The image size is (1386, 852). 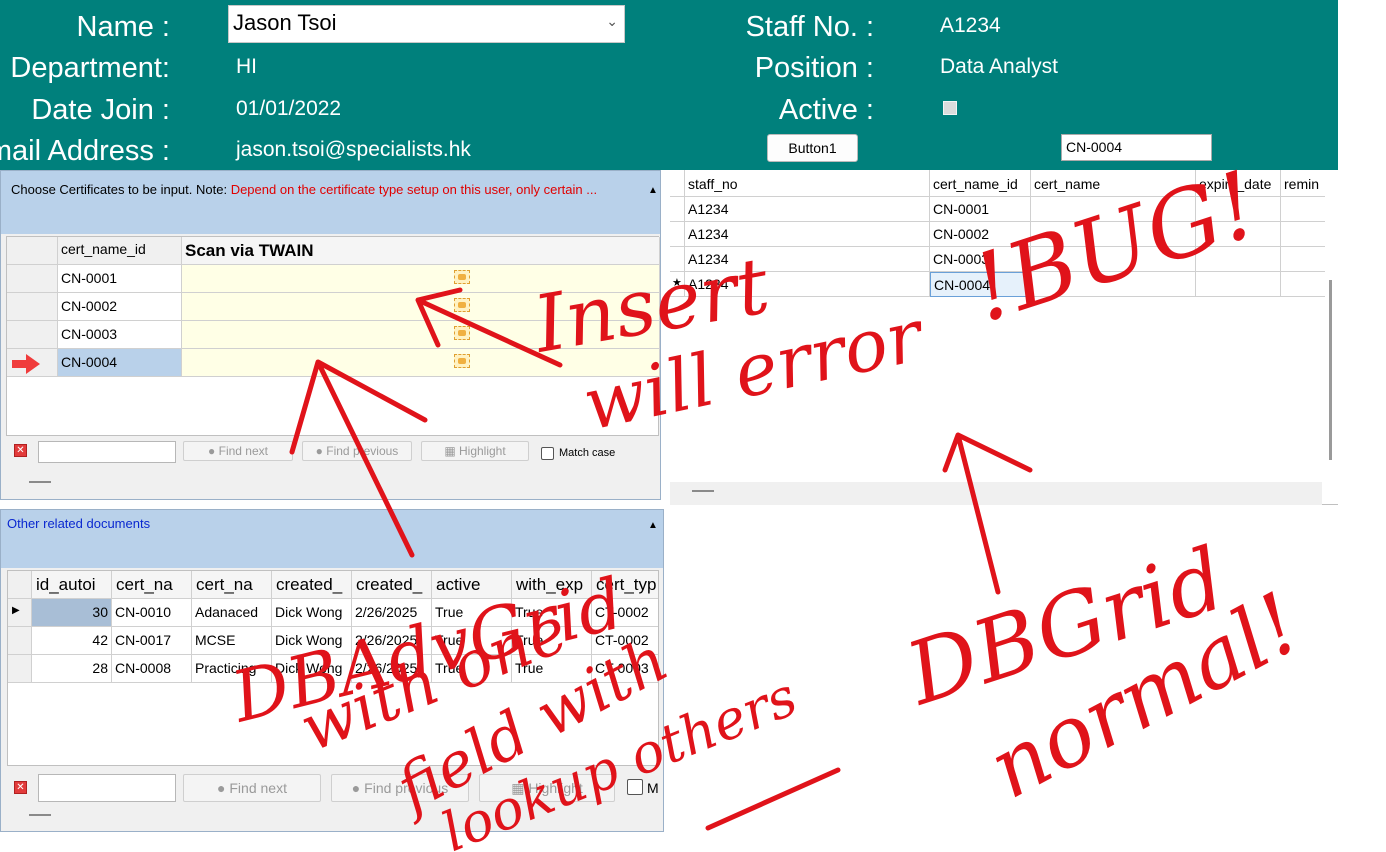 I want to click on vertical-scrollbar, so click(x=1330, y=370).